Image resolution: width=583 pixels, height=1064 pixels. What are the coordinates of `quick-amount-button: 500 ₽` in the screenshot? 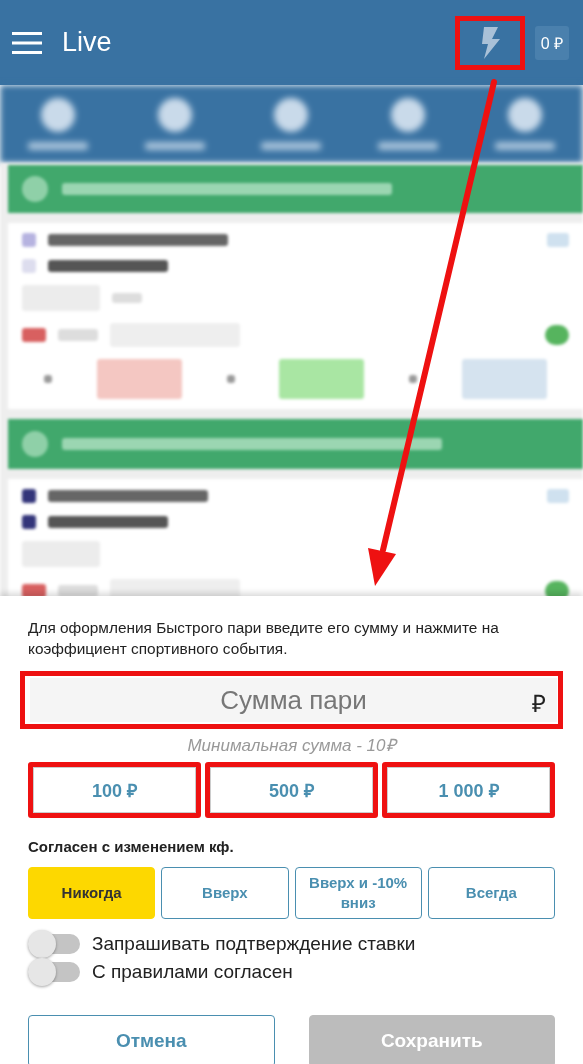 It's located at (291, 790).